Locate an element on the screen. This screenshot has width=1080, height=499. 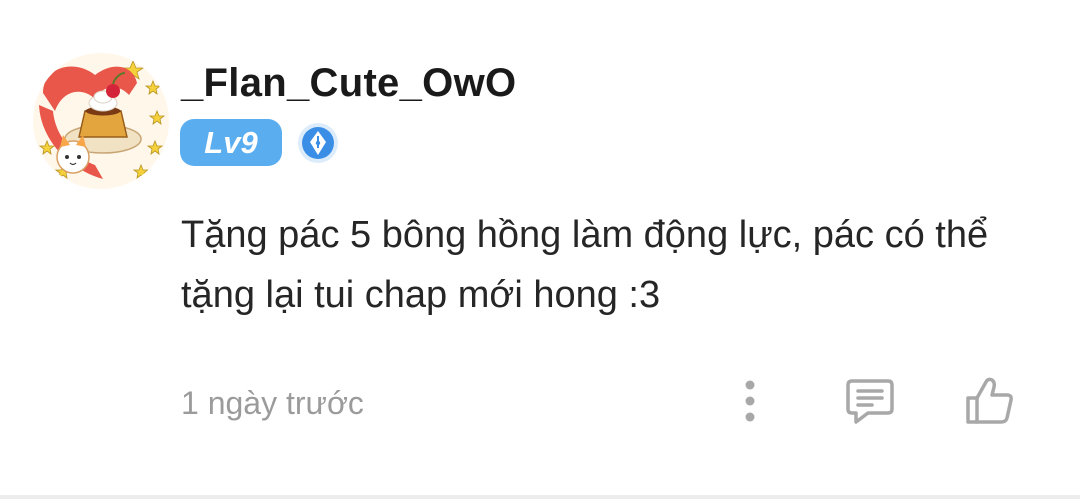
avatar-image is located at coordinates (101, 121).